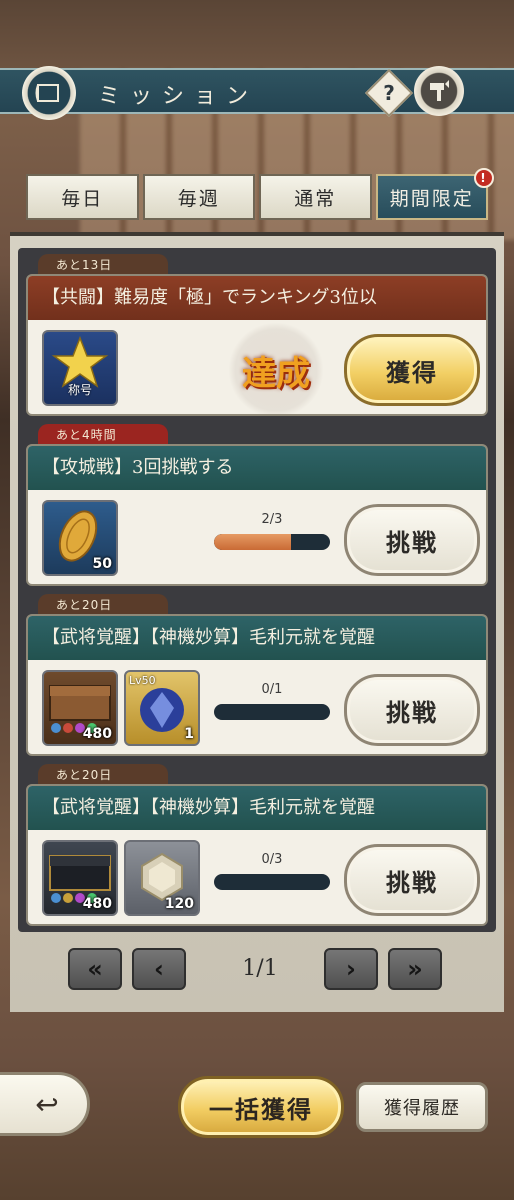 This screenshot has height=1200, width=514. I want to click on scroll-menu-button, so click(49, 93).